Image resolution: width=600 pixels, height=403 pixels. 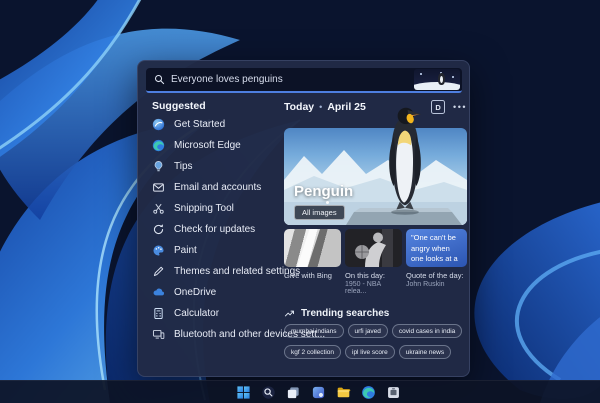 I want to click on devices-icon, so click(x=158, y=334).